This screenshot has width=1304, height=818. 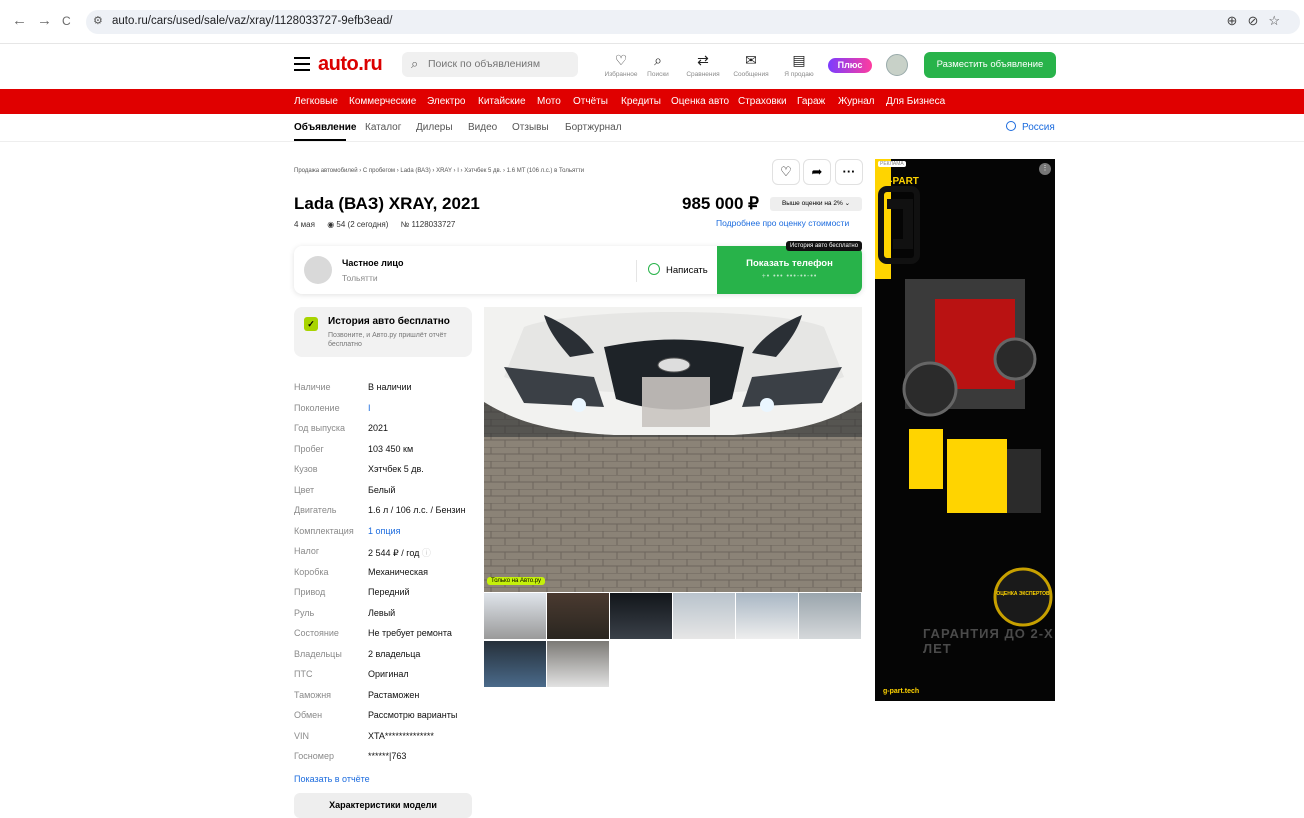 What do you see at coordinates (658, 65) in the screenshot?
I see `saved-searches-button: ⌕ Поиски` at bounding box center [658, 65].